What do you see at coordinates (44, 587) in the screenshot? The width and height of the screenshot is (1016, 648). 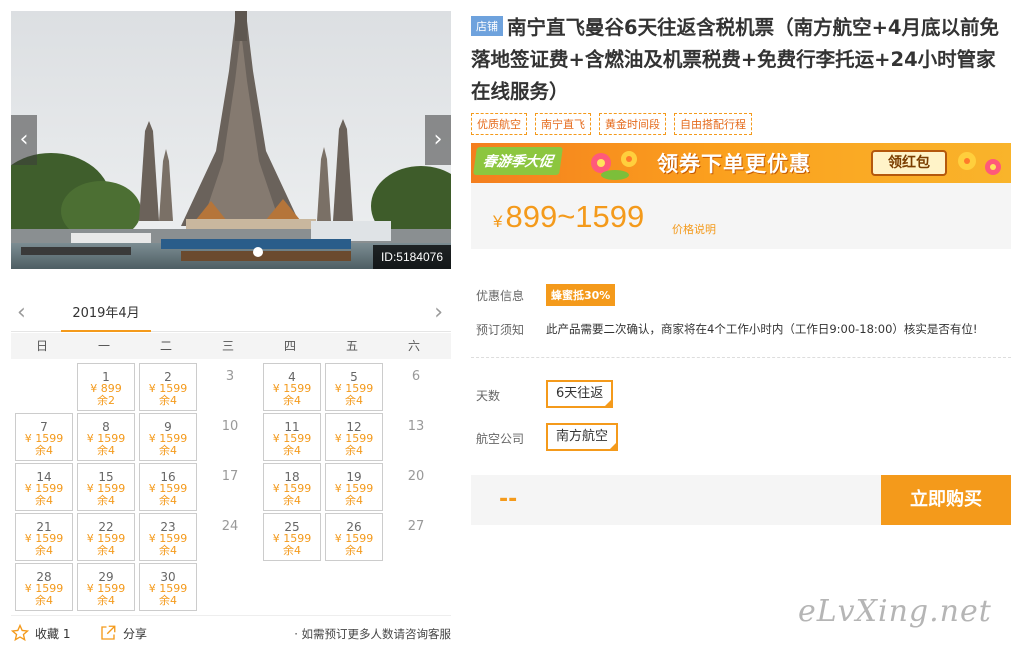 I see `calendar-day-available: 28 ¥ 1599 余4` at bounding box center [44, 587].